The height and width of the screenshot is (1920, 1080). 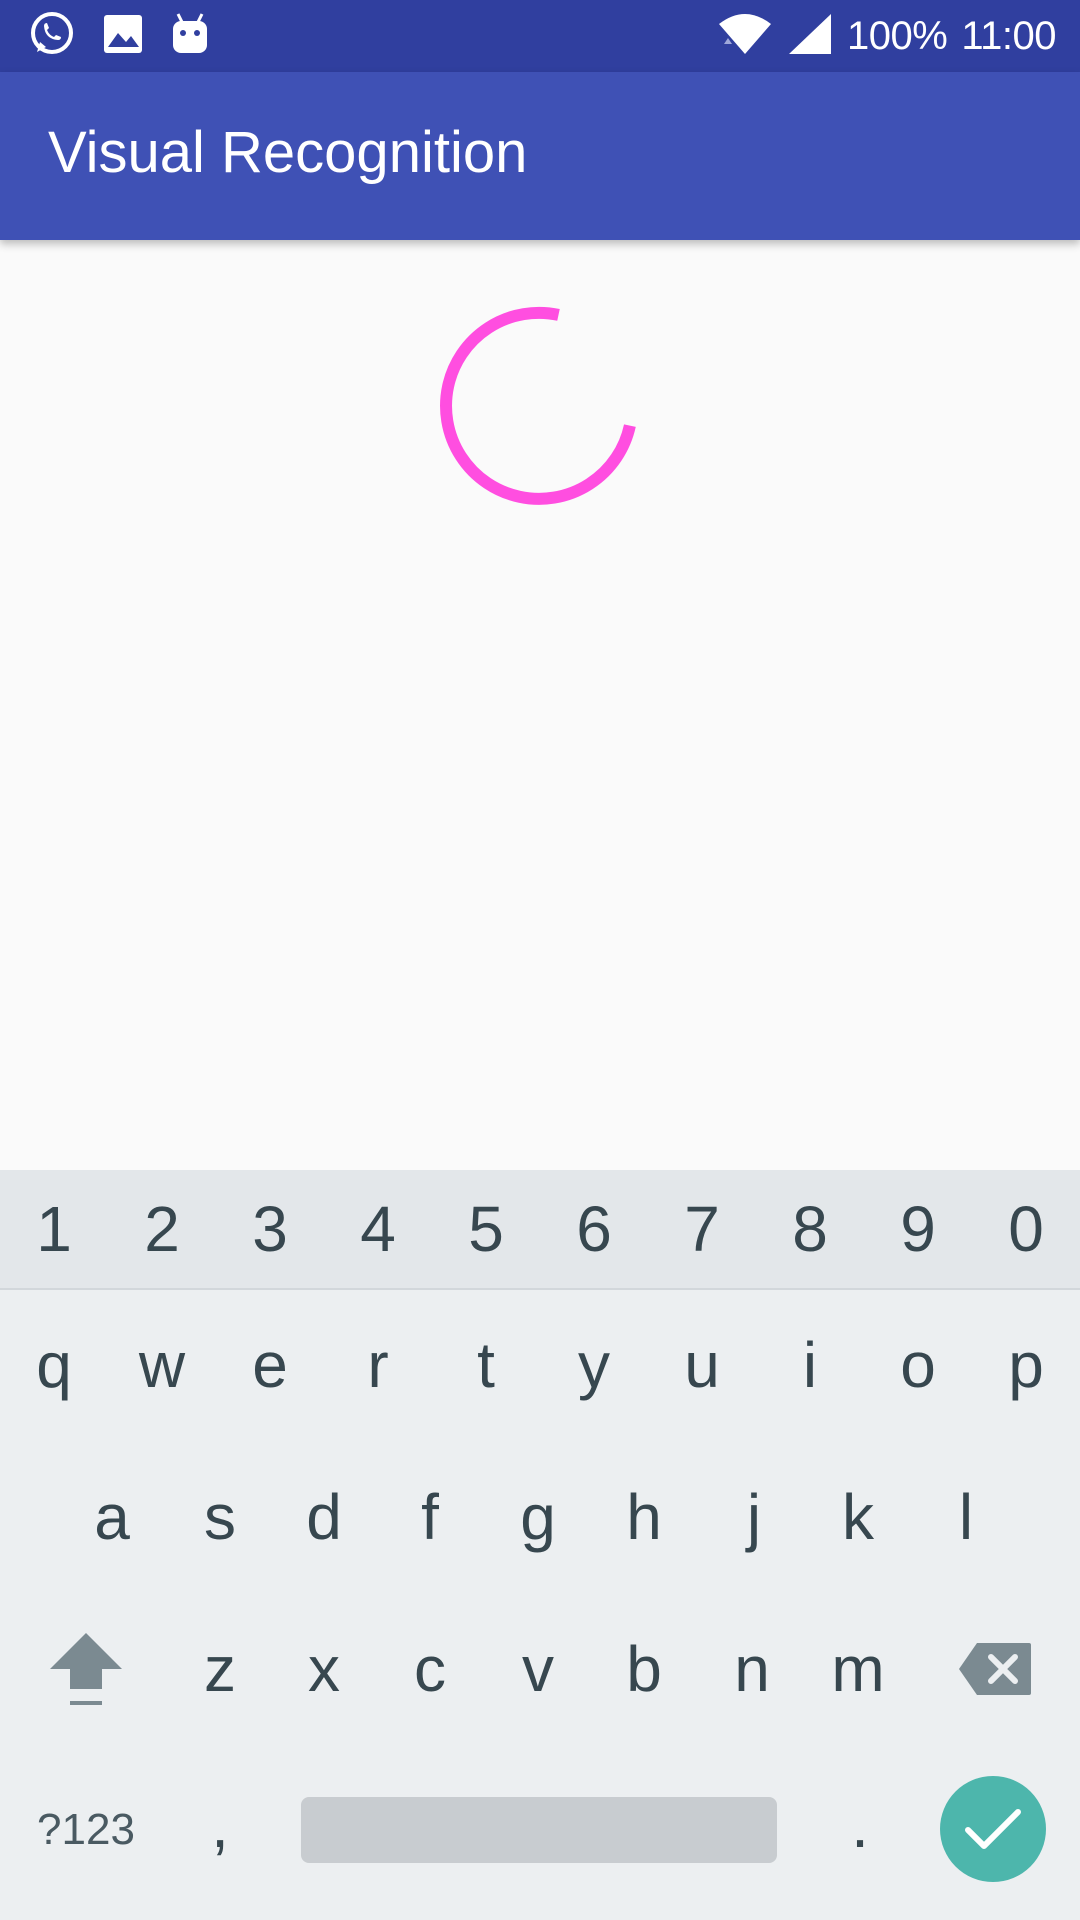 I want to click on key-d: d, so click(x=324, y=1517).